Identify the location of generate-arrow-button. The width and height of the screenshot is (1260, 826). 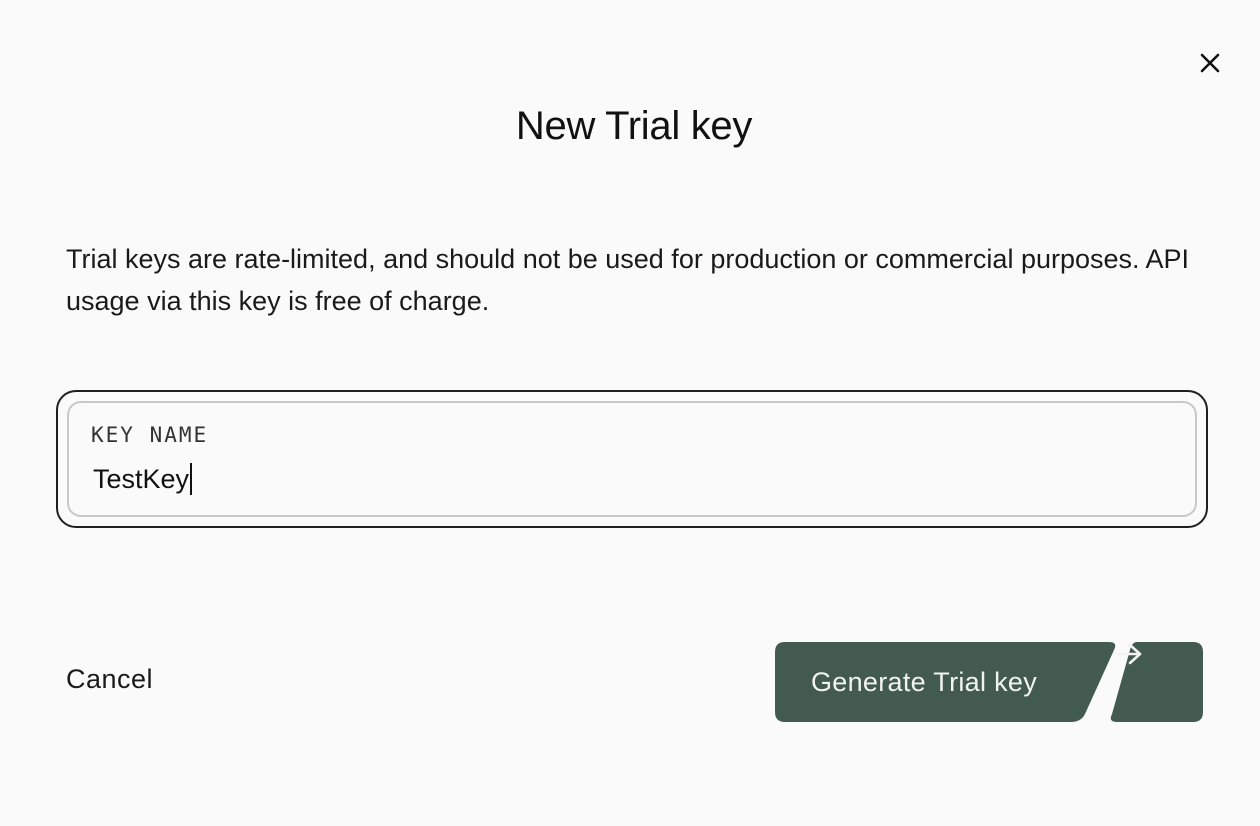
(1159, 682).